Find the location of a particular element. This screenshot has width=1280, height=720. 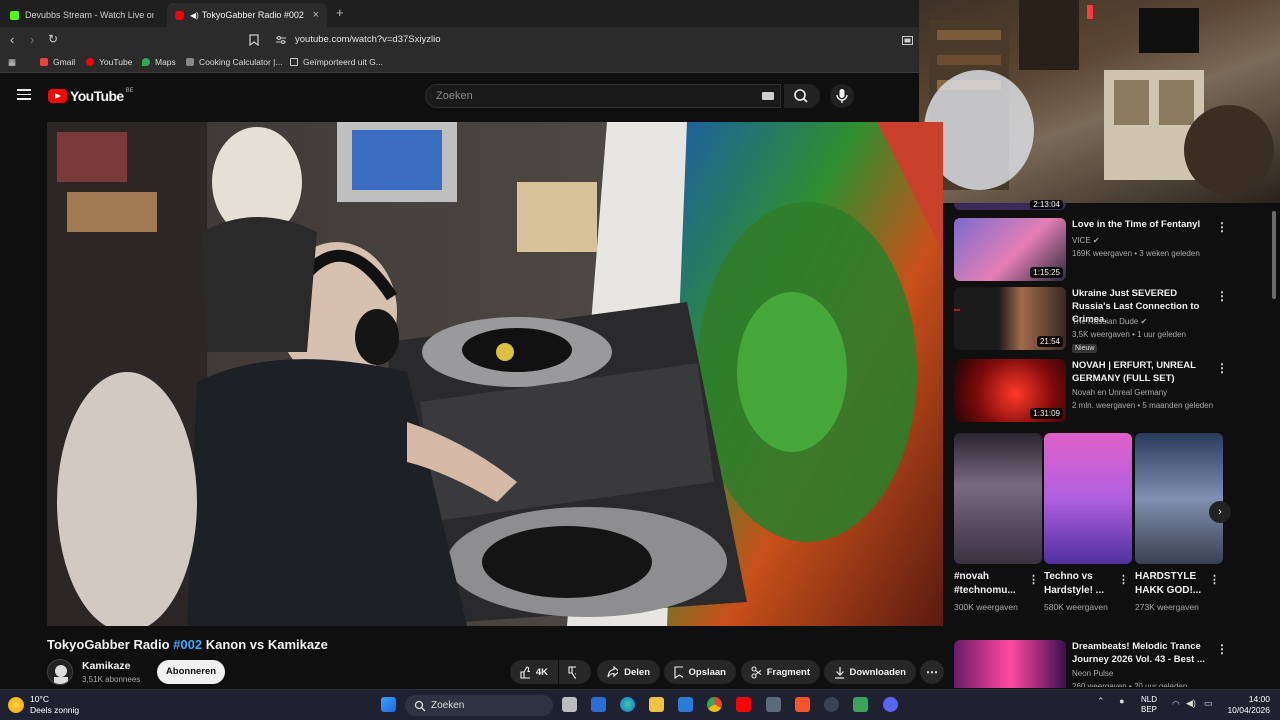

video-thumbnail: 1:31:09 is located at coordinates (1010, 390).